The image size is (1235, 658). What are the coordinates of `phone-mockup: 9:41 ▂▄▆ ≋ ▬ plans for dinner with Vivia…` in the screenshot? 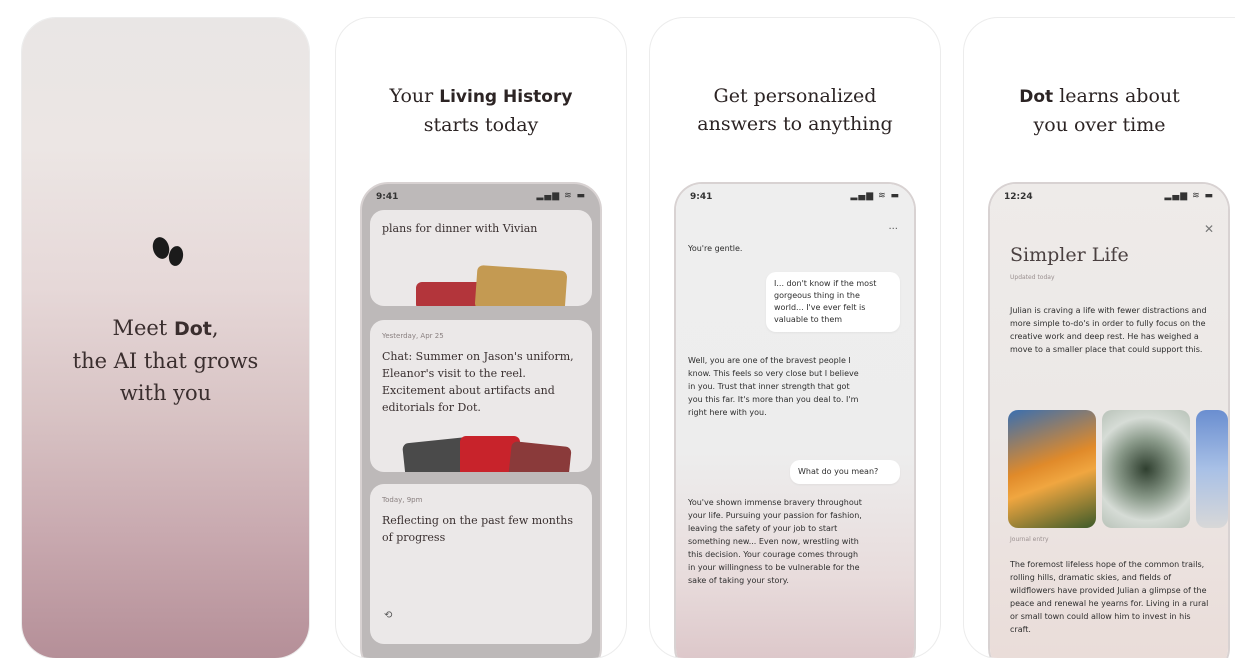 It's located at (481, 421).